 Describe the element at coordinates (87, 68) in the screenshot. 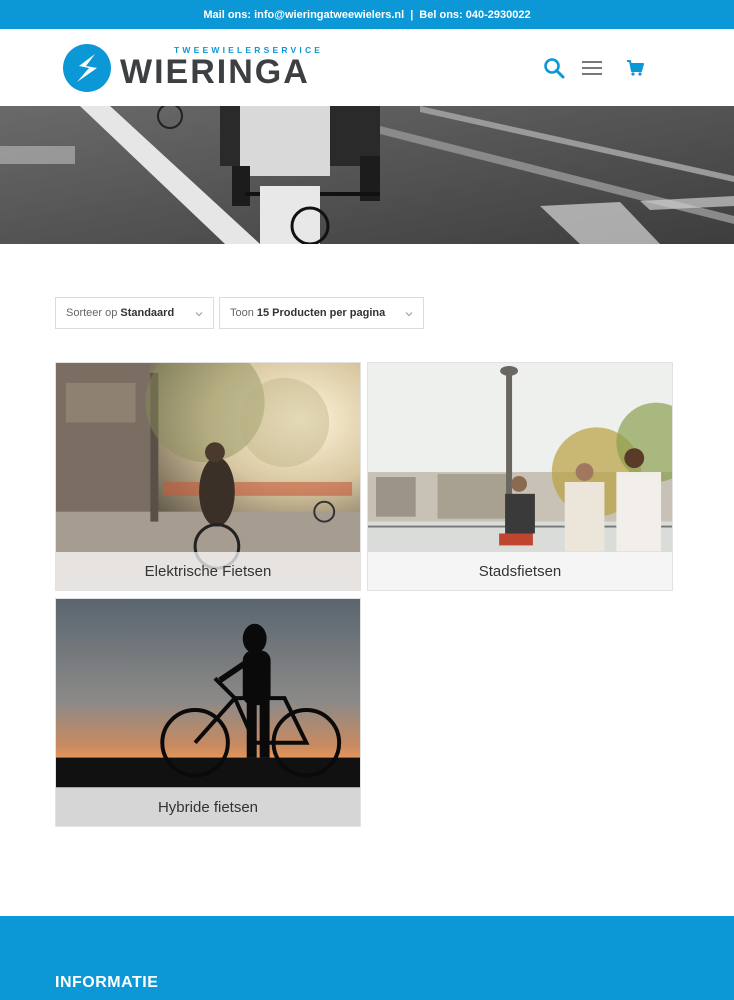

I see `logo-mark-icon` at that location.